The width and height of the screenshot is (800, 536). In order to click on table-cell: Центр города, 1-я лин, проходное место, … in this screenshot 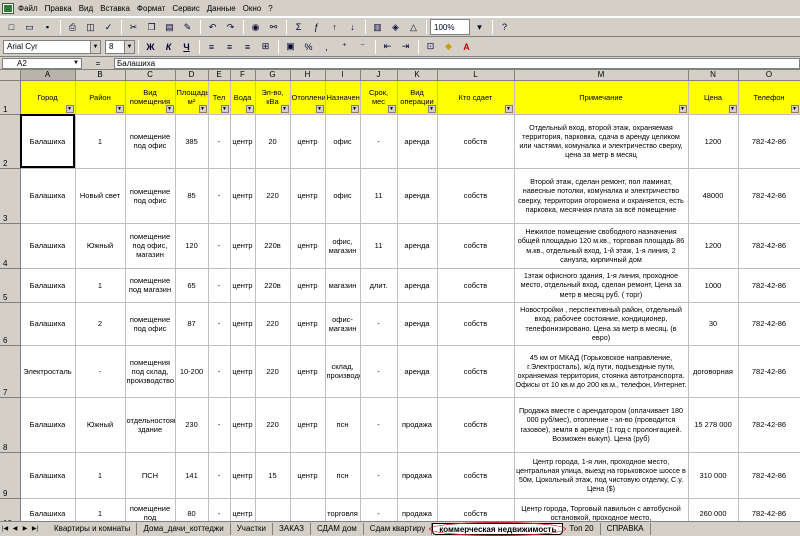, I will do `click(601, 475)`.